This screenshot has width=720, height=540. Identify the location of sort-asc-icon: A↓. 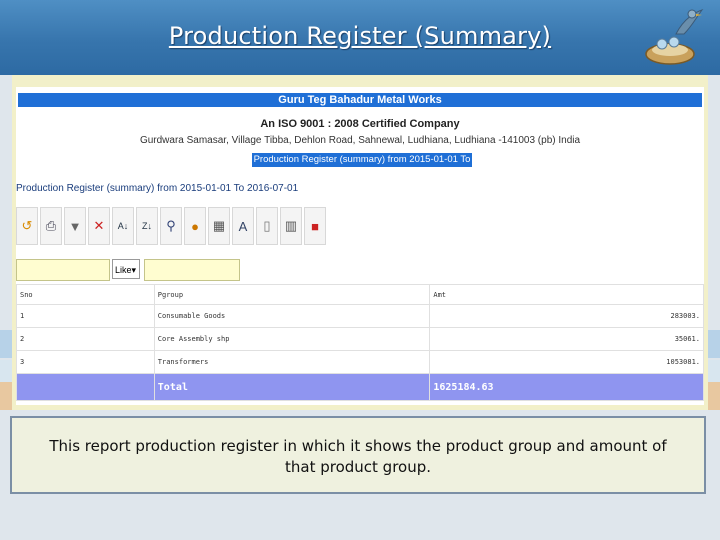
(123, 226).